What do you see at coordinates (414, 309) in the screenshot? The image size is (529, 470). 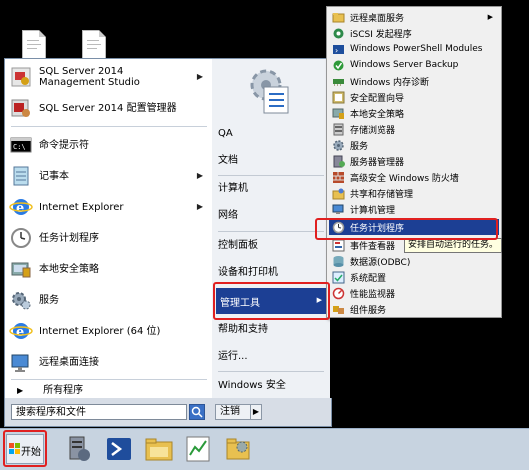 I see `submenu-item-component-services: 组件服务` at bounding box center [414, 309].